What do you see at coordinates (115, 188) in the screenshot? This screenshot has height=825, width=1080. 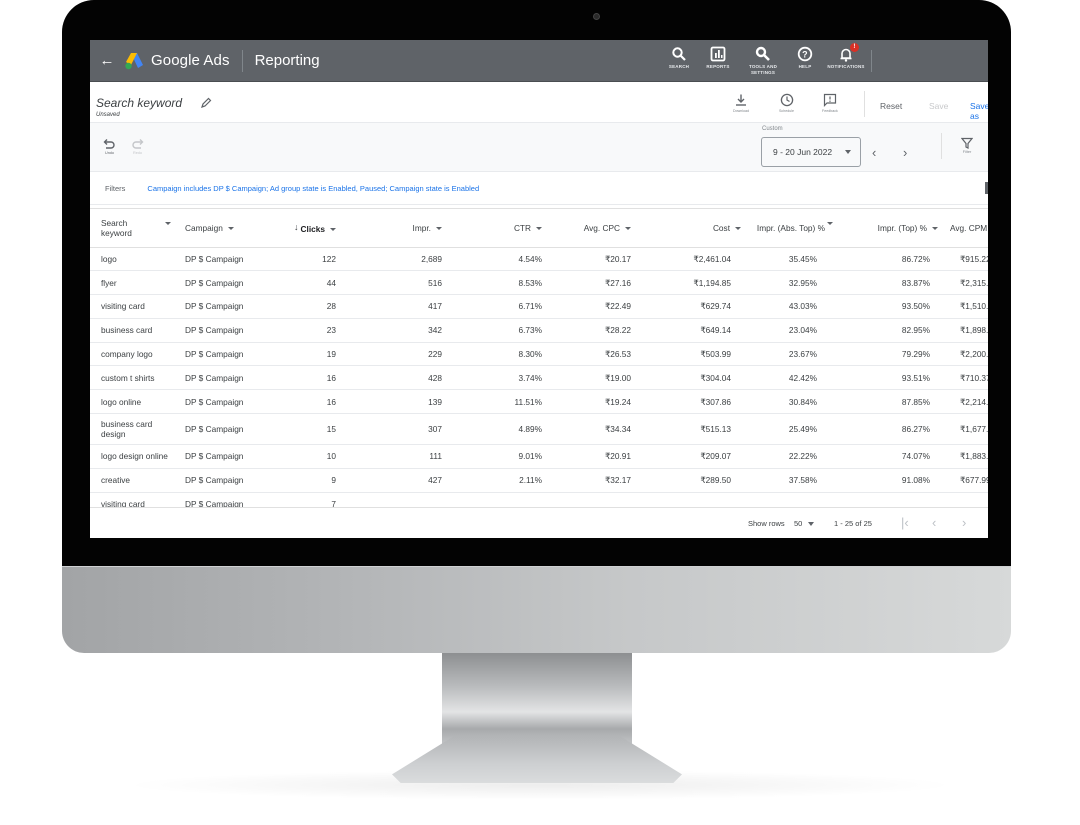 I see `filters-label: Filters` at bounding box center [115, 188].